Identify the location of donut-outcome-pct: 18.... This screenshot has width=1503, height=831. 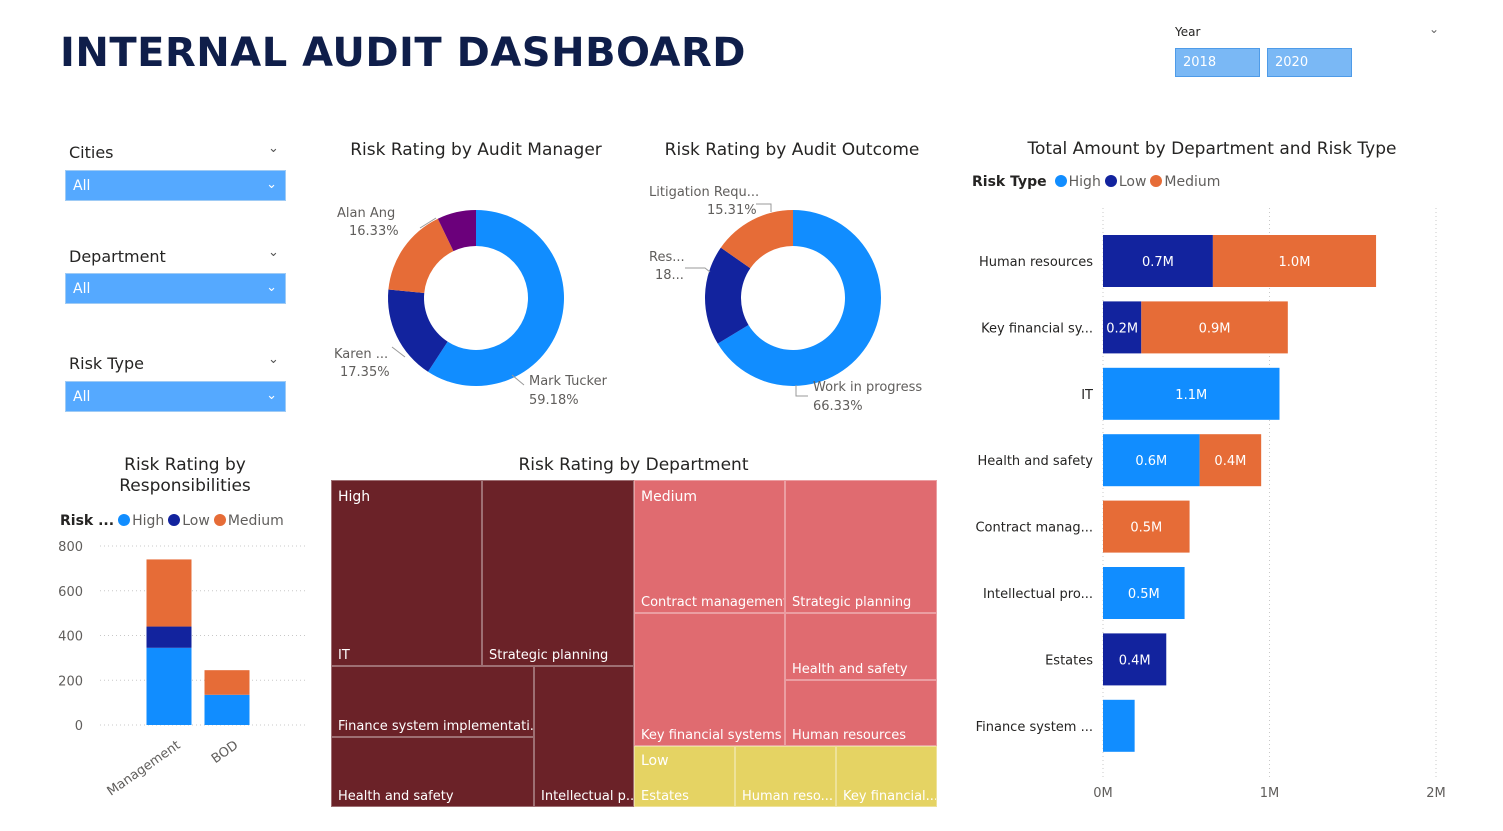
(669, 275).